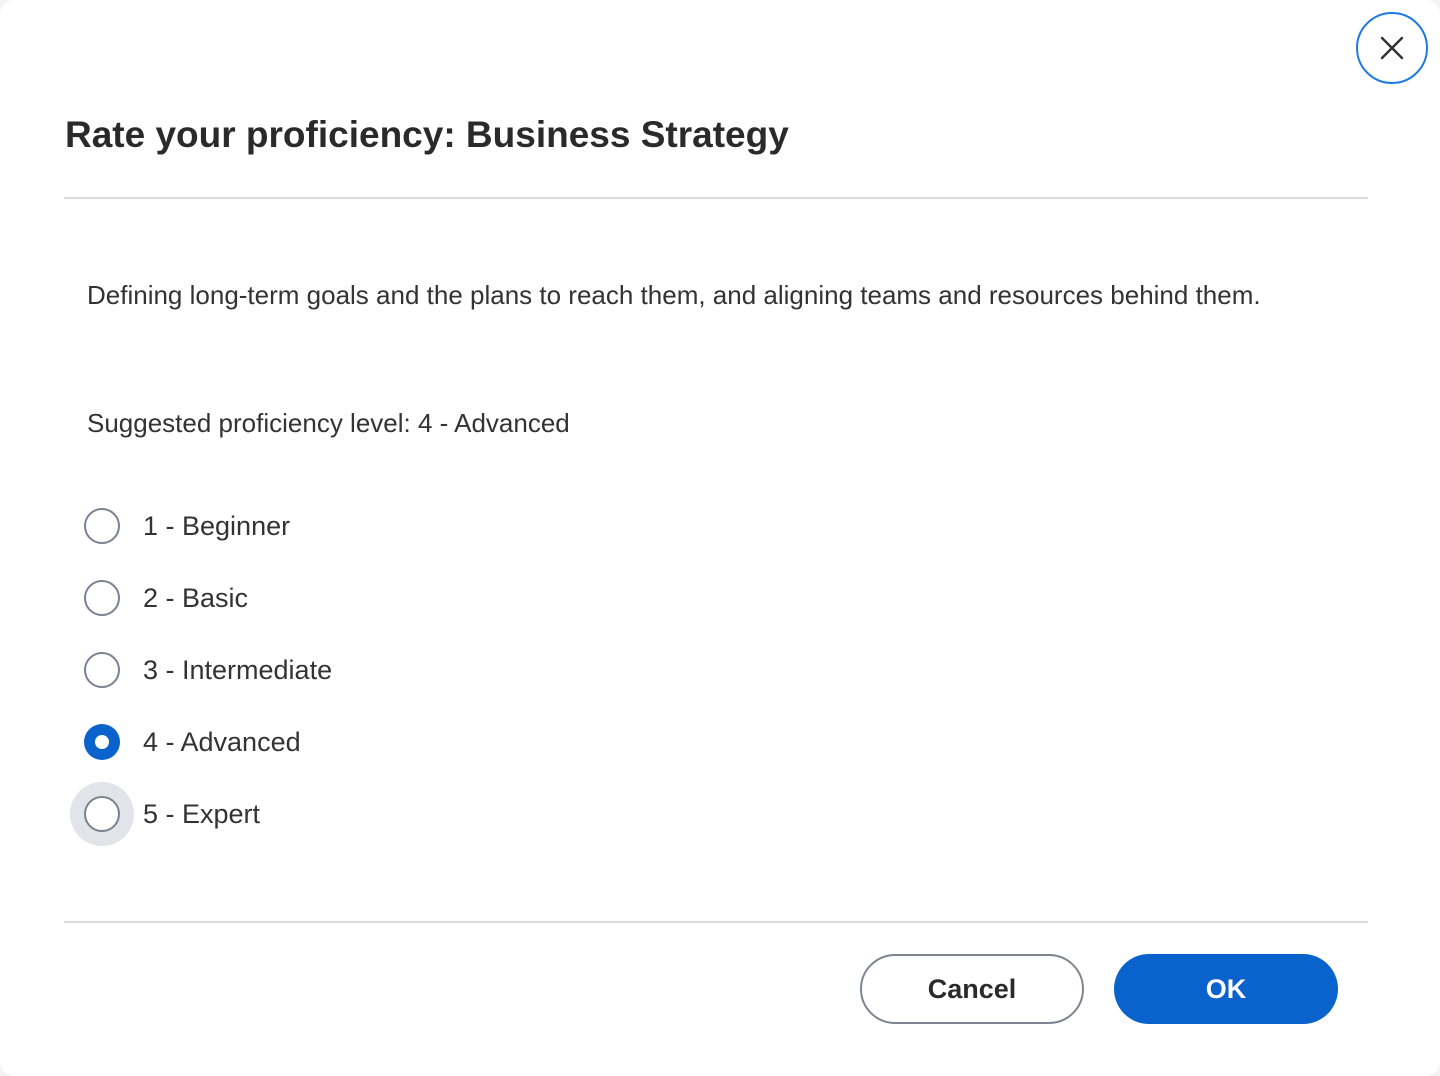  I want to click on cancel-button: Cancel, so click(972, 989).